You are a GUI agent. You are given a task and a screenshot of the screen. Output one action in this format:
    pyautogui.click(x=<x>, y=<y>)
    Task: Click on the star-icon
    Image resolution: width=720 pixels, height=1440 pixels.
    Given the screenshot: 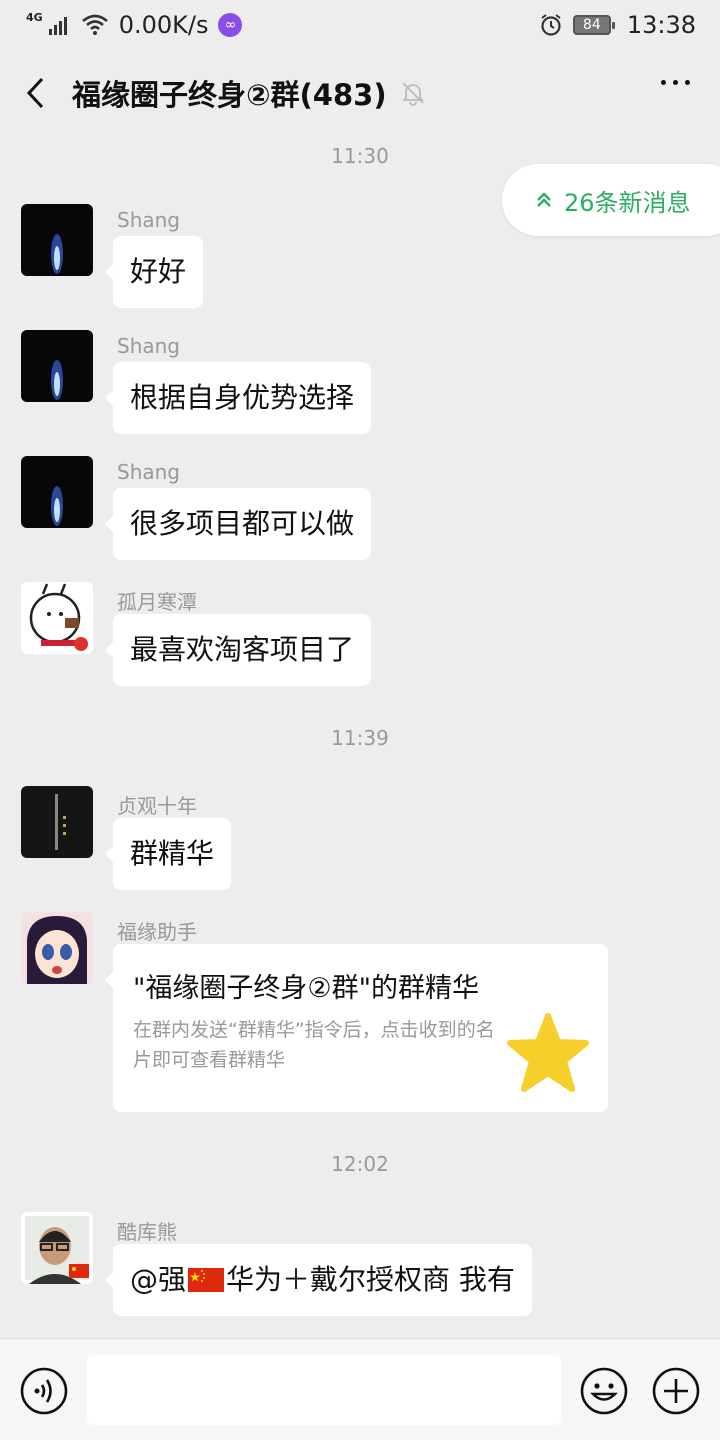 What is the action you would take?
    pyautogui.click(x=548, y=1052)
    